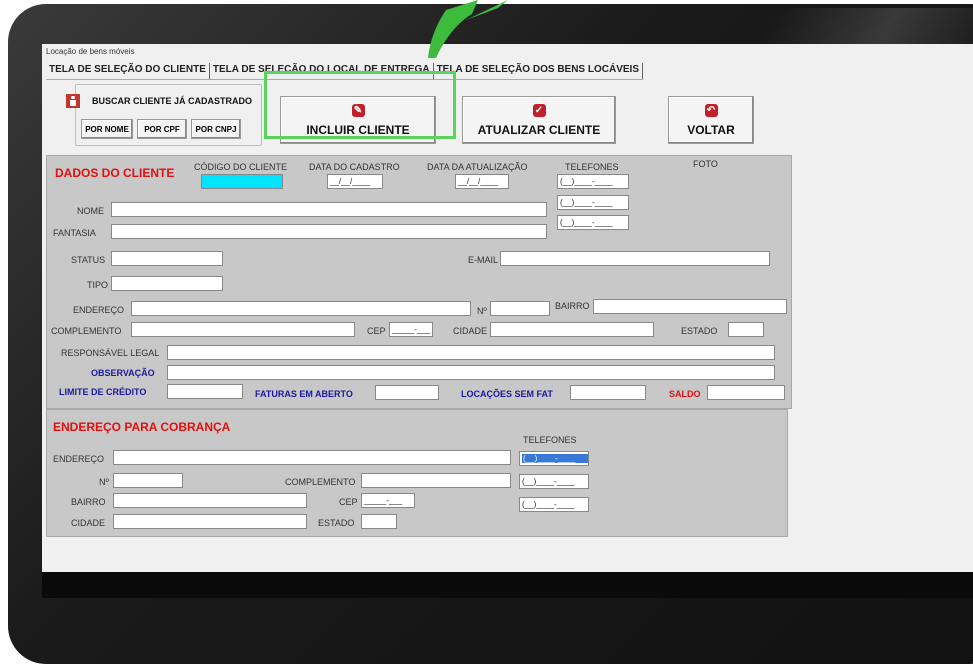 The height and width of the screenshot is (664, 973). What do you see at coordinates (470, 331) in the screenshot?
I see `city-label: CIDADE` at bounding box center [470, 331].